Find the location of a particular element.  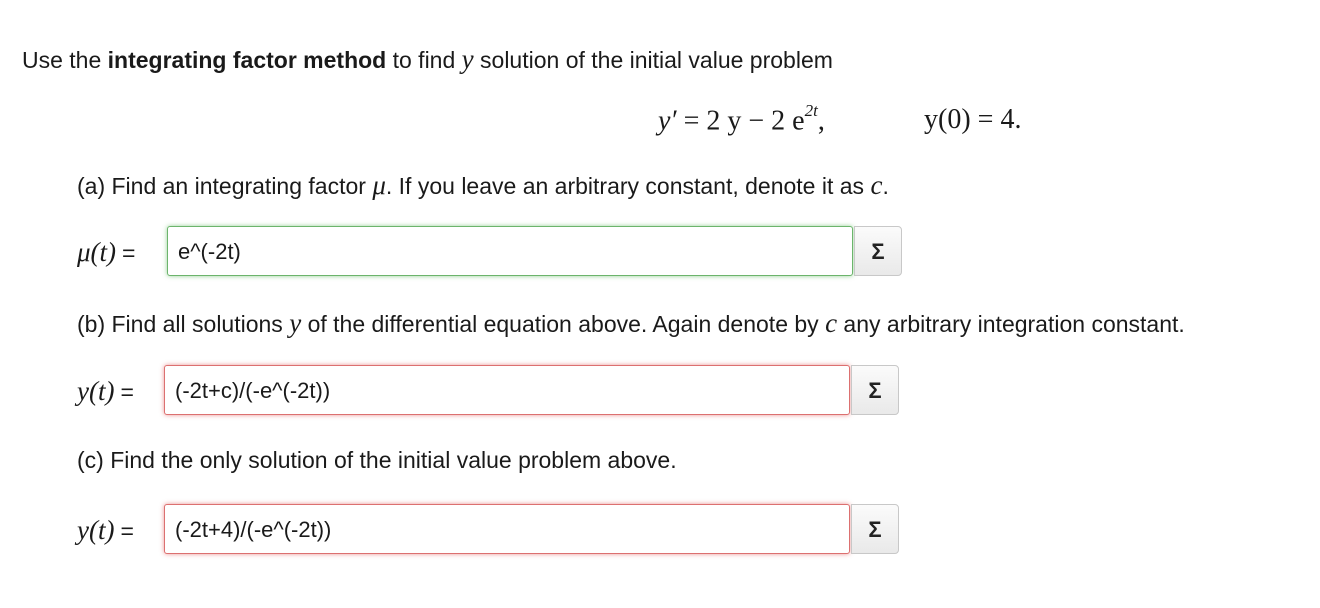

part-a-text1: (a) Find an integrating factor is located at coordinates (225, 186).